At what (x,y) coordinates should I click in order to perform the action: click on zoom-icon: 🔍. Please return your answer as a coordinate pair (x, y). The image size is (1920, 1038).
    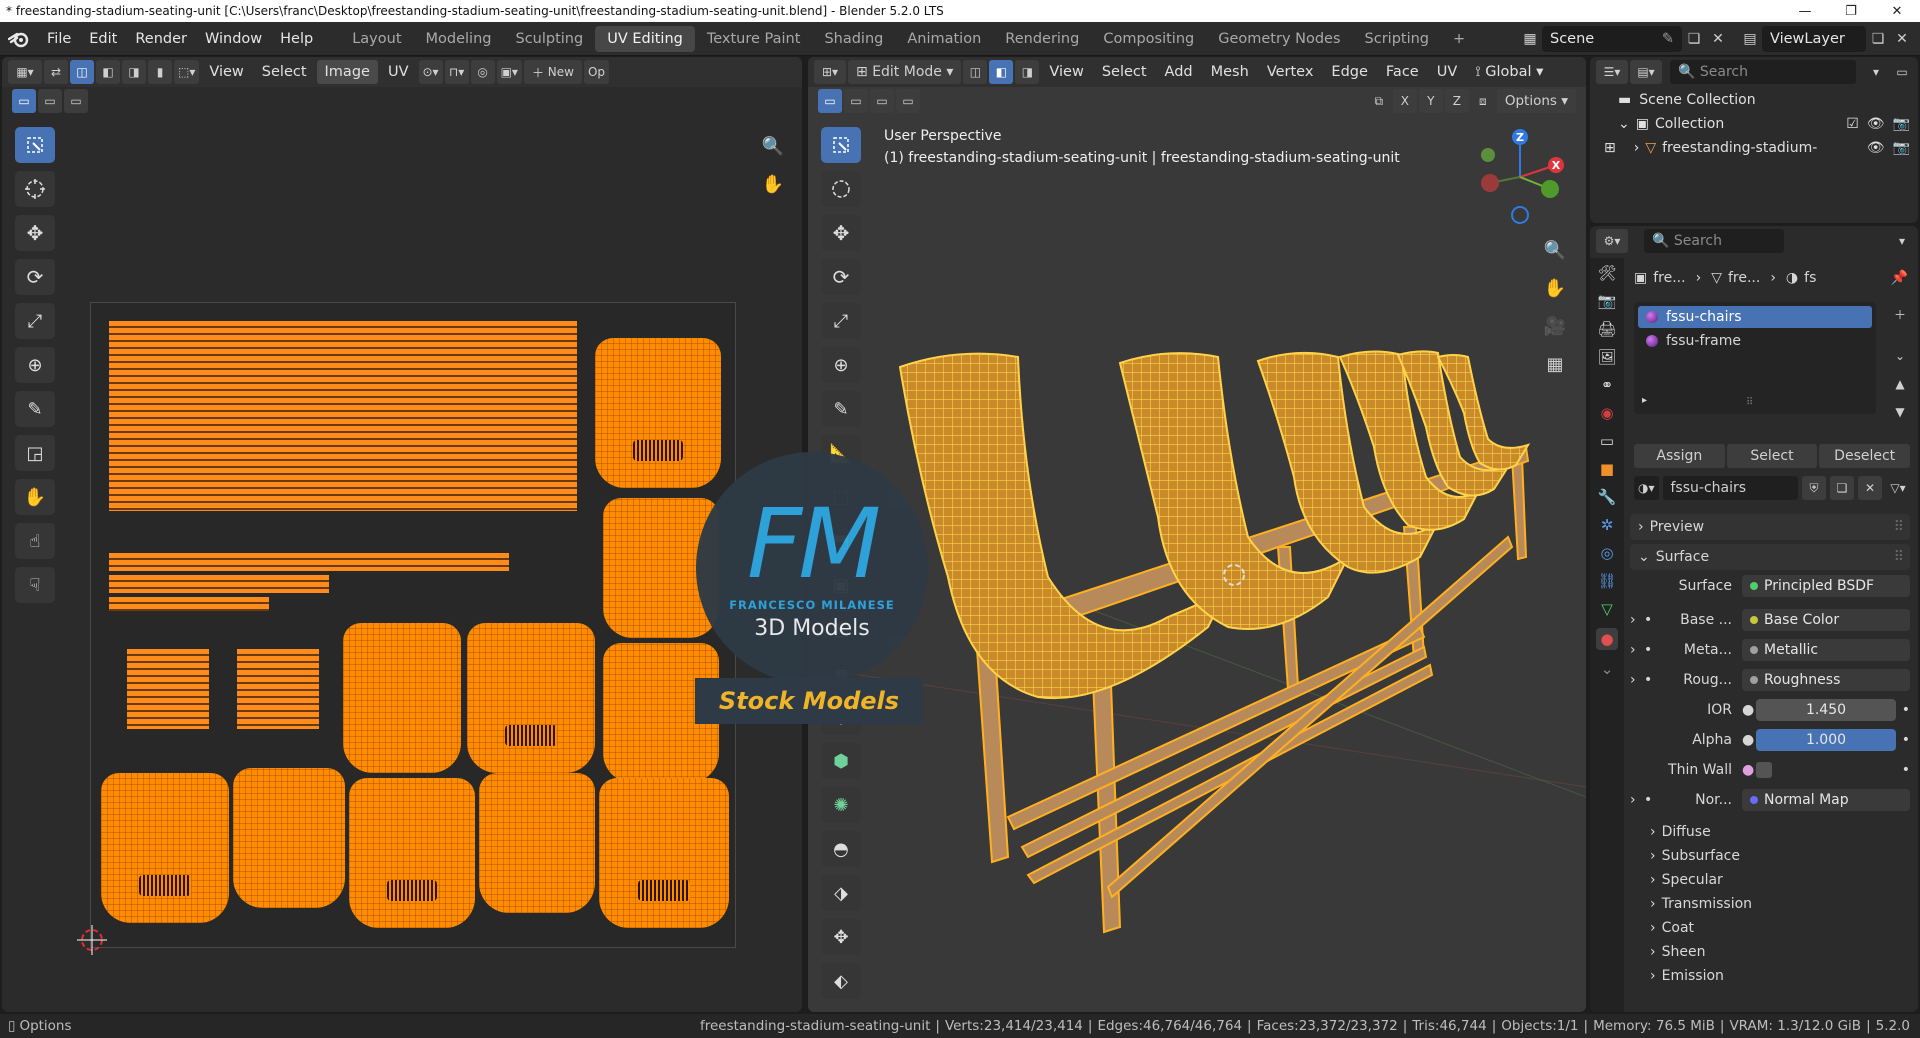
    Looking at the image, I should click on (773, 146).